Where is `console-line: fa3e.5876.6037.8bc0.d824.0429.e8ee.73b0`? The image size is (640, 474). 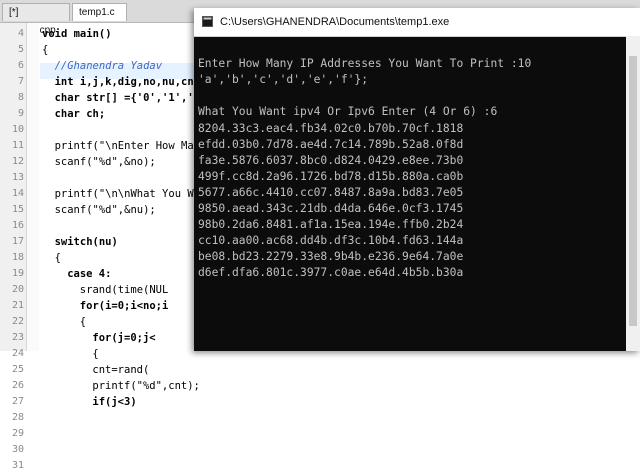 console-line: fa3e.5876.6037.8bc0.d824.0429.e8ee.73b0 is located at coordinates (331, 160).